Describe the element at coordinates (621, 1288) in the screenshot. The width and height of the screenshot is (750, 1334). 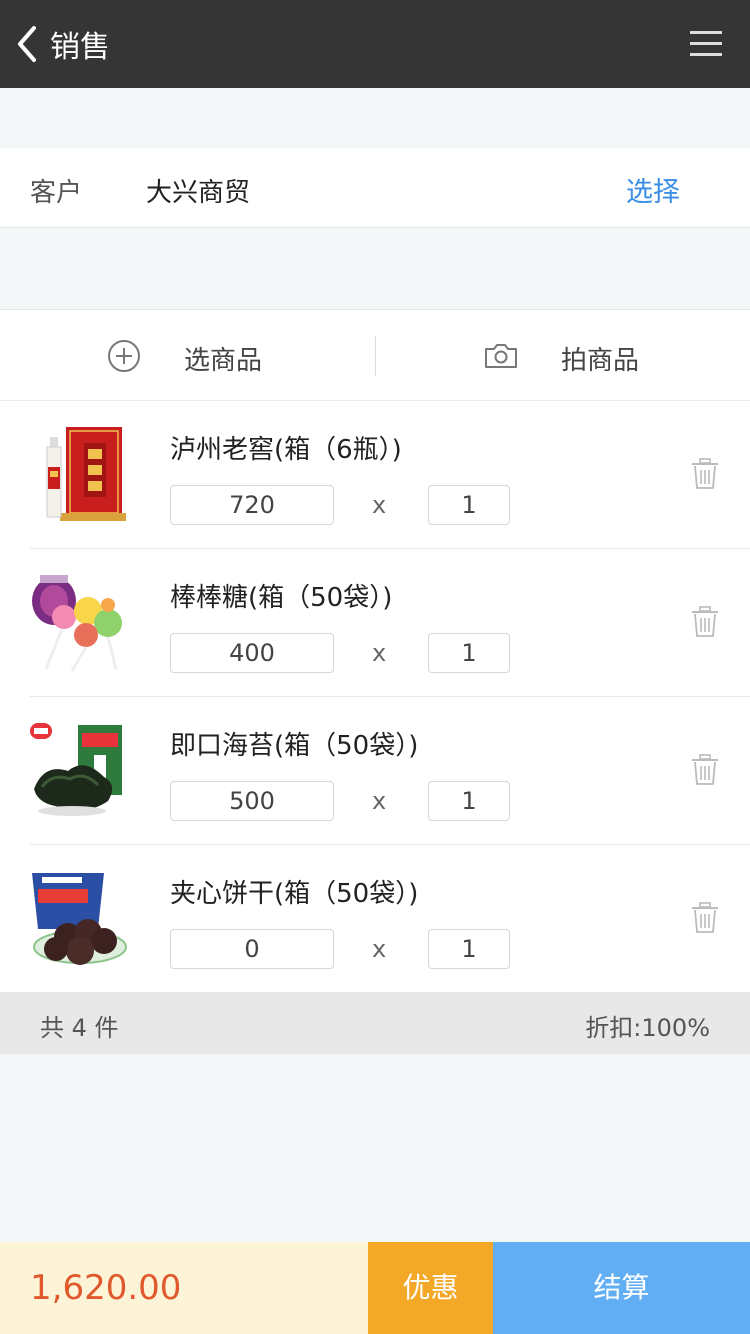
I see `checkout-button: 结算` at that location.